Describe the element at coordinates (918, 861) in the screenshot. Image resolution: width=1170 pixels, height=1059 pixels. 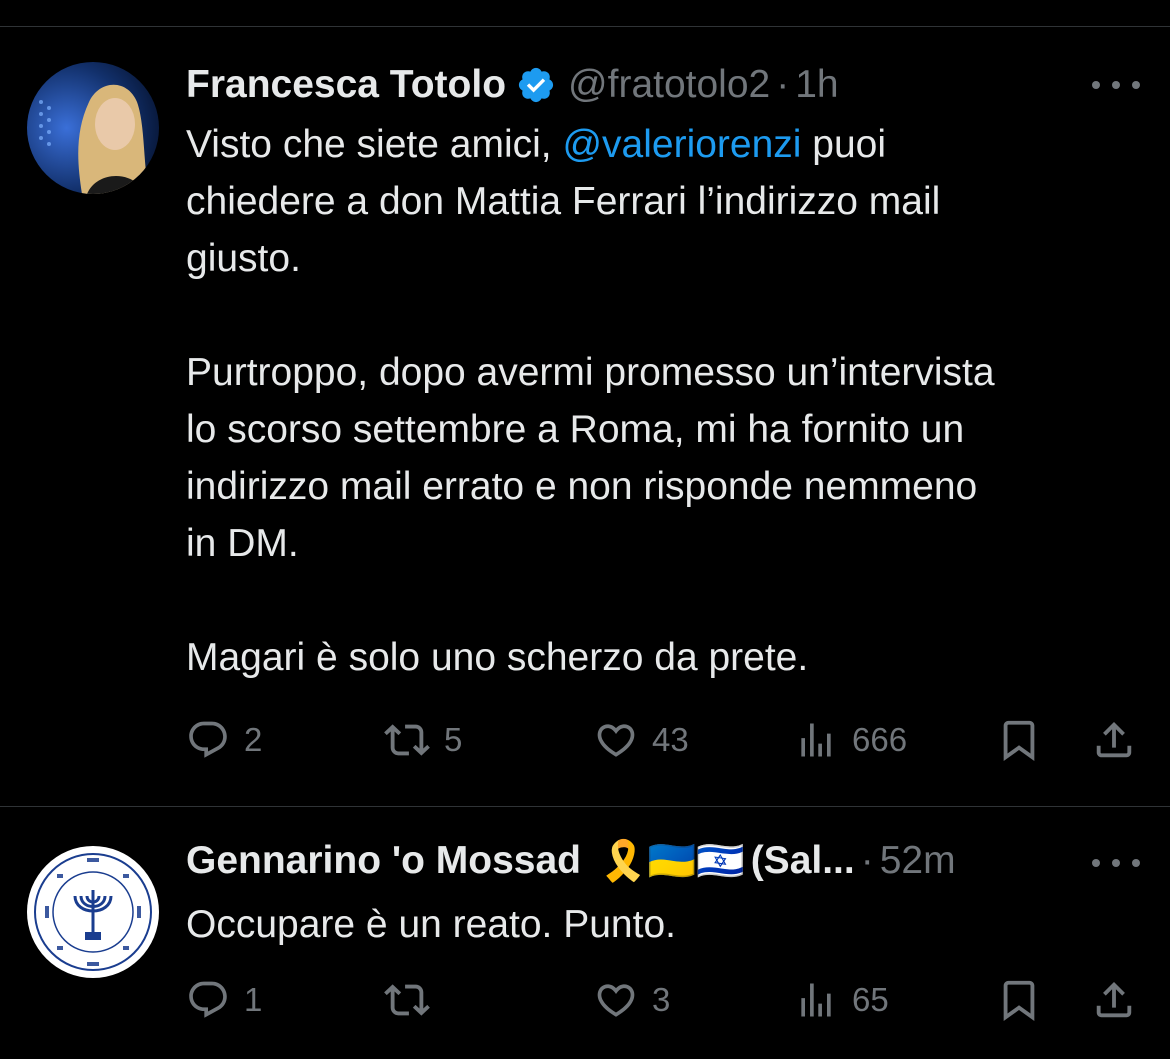
I see `tweet-time: 52m` at that location.